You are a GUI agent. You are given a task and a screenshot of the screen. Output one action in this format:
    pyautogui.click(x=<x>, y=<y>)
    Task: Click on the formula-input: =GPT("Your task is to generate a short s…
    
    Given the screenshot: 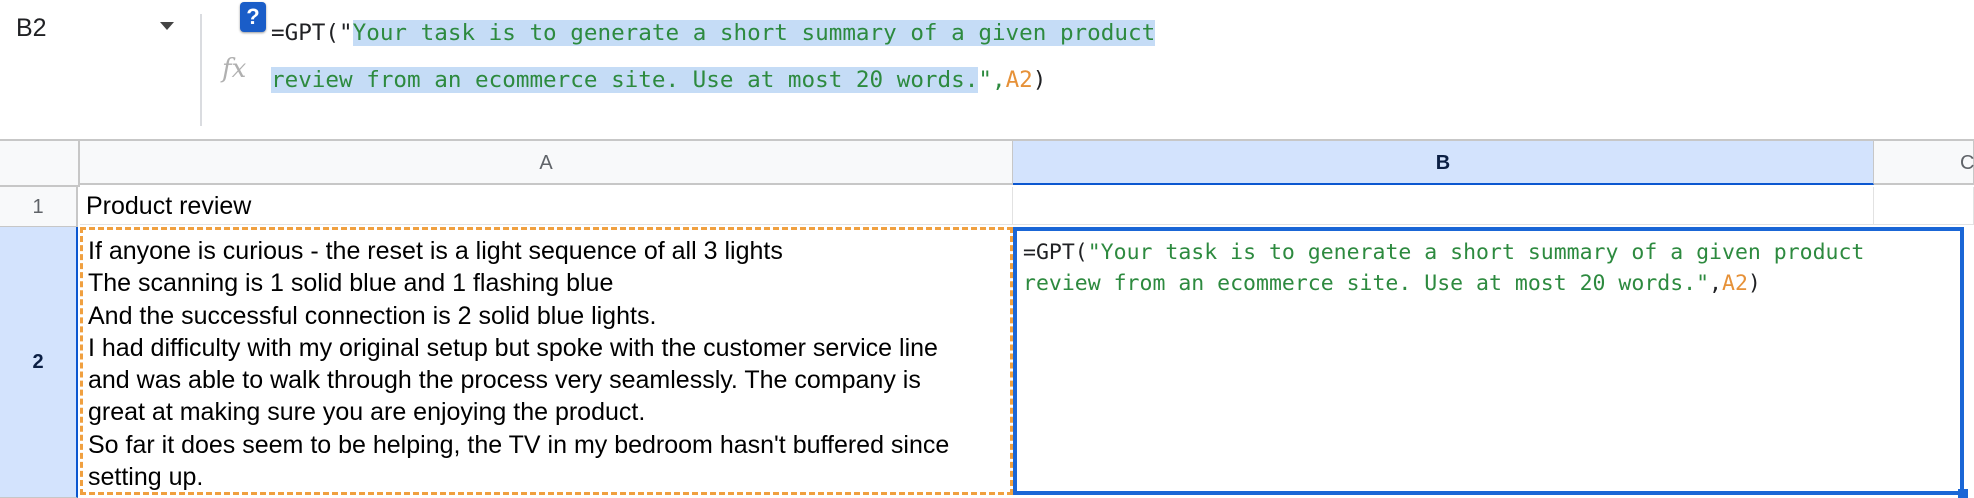 What is the action you would take?
    pyautogui.click(x=871, y=57)
    